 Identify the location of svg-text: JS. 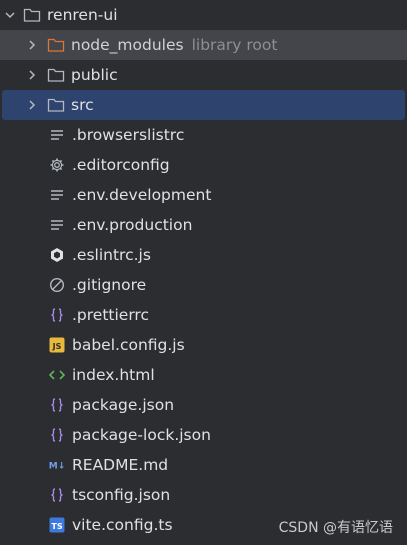
(57, 346).